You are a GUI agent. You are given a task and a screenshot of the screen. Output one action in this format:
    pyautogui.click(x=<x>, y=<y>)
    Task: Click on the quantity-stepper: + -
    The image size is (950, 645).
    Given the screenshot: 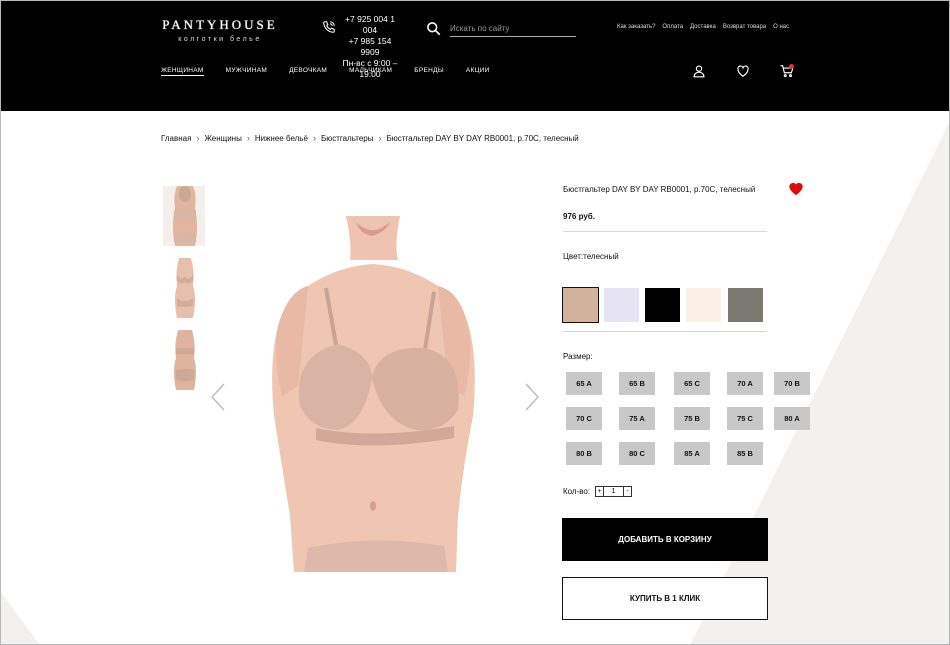 What is the action you would take?
    pyautogui.click(x=613, y=491)
    